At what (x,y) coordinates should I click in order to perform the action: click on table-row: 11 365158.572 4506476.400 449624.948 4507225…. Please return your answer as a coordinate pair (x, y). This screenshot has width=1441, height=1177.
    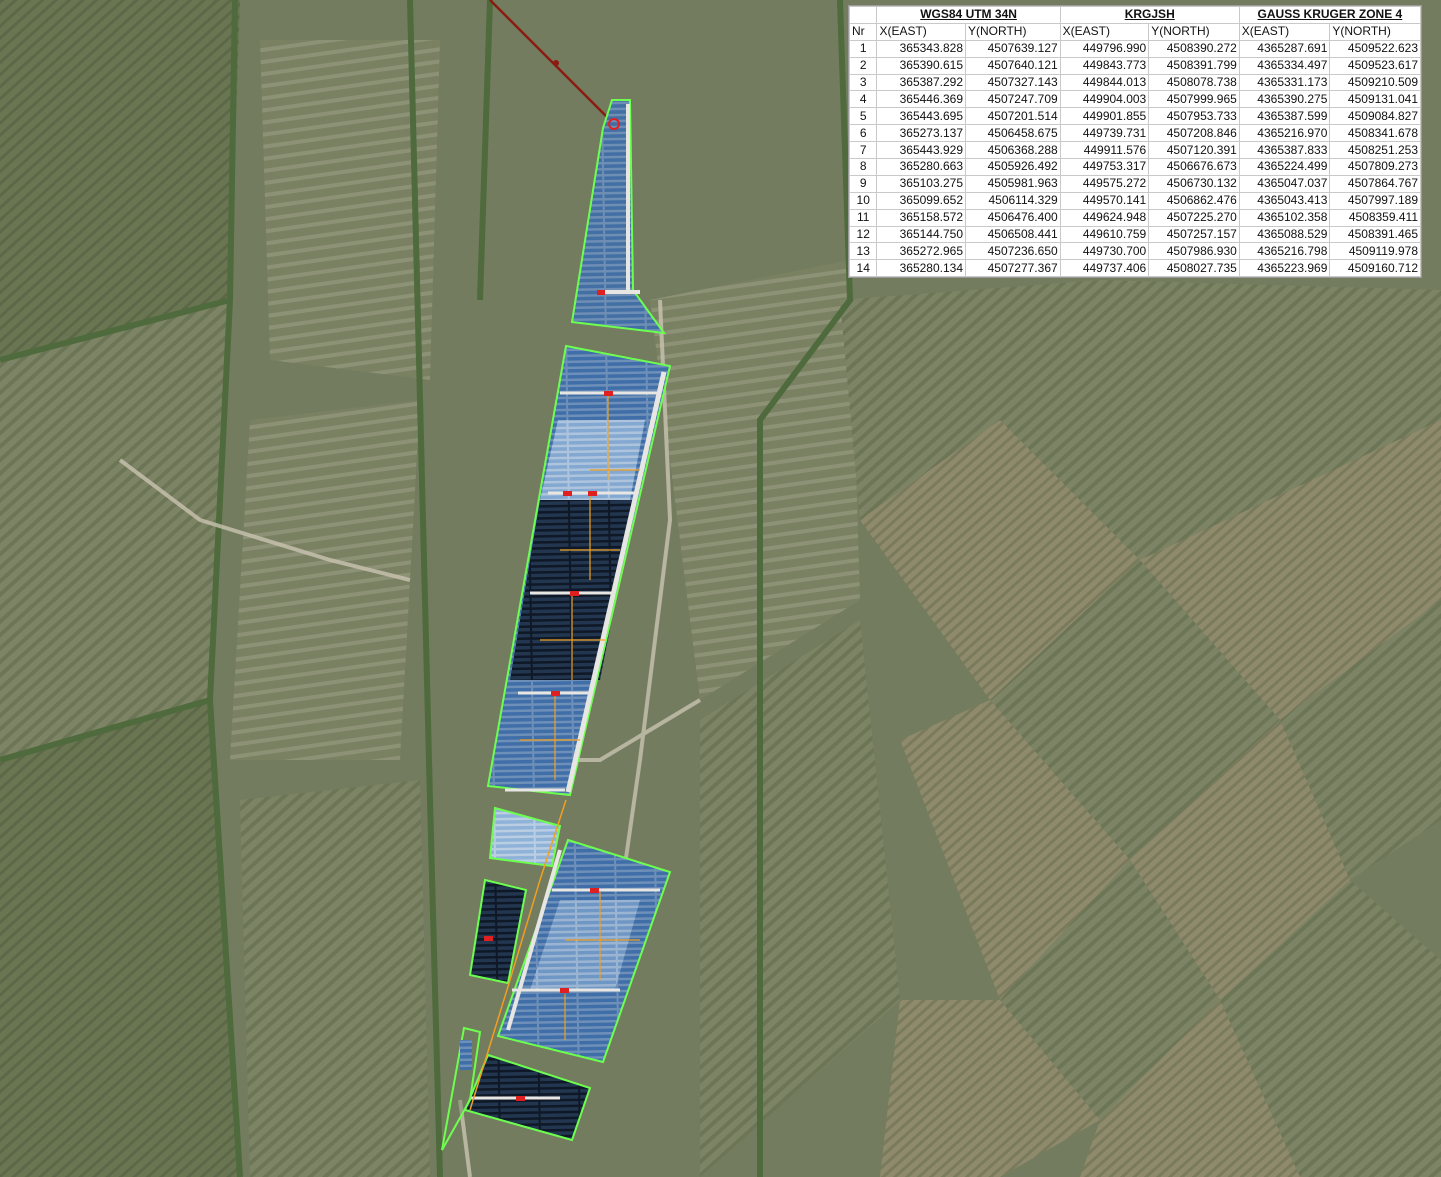
    Looking at the image, I should click on (1134, 217).